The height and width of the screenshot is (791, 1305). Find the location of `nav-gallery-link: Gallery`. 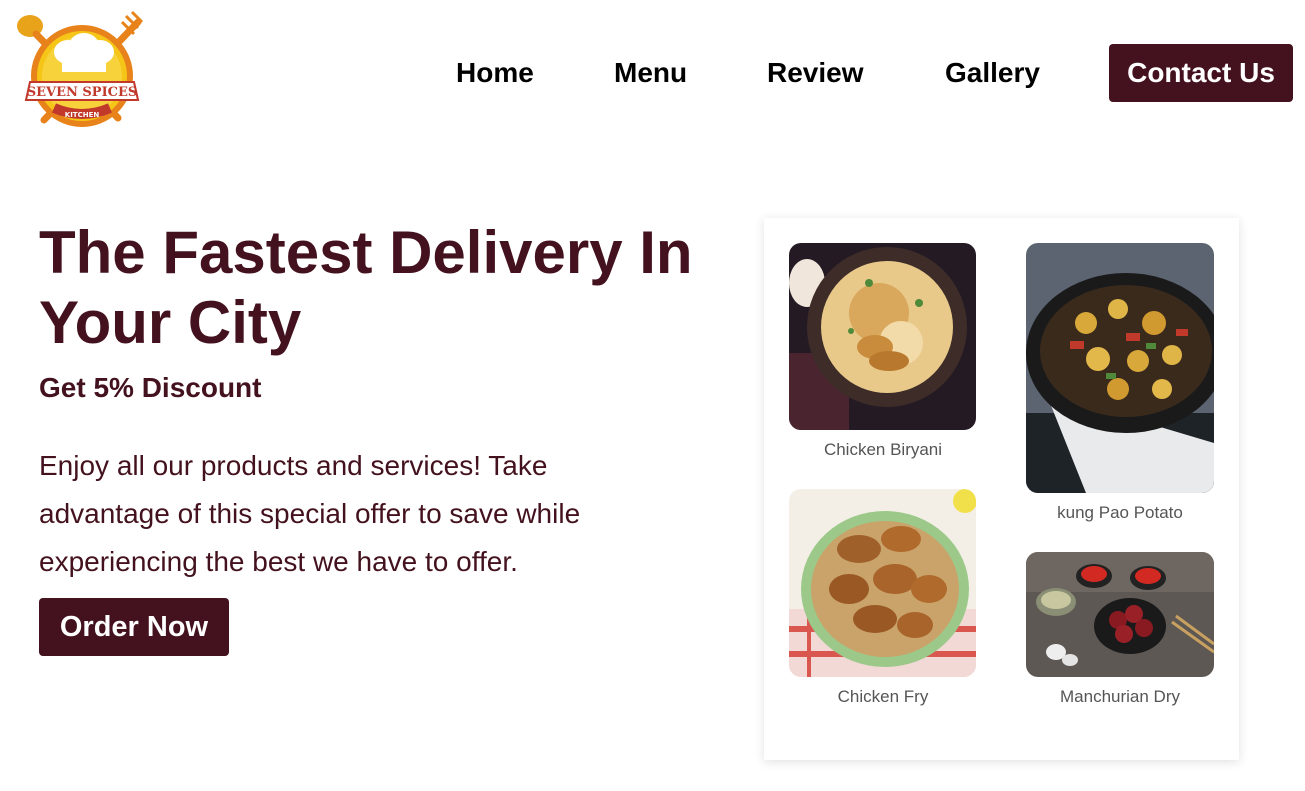

nav-gallery-link: Gallery is located at coordinates (992, 73).